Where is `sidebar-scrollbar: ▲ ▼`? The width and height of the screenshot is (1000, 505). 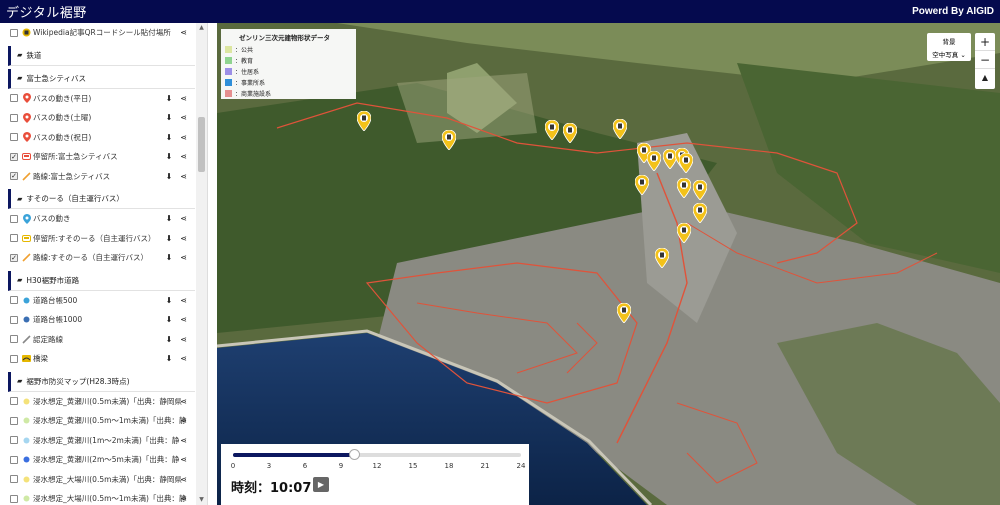
sidebar-scrollbar: ▲ ▼ is located at coordinates (201, 264).